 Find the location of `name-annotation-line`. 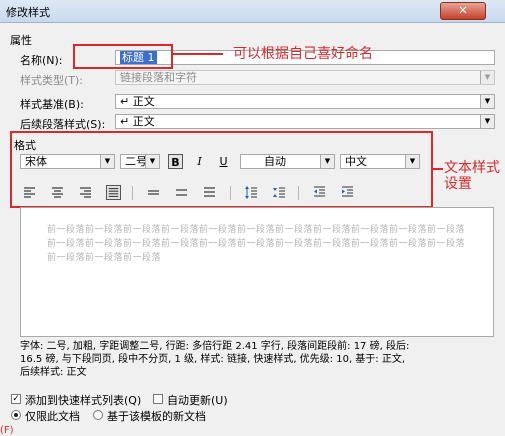

name-annotation-line is located at coordinates (198, 54).